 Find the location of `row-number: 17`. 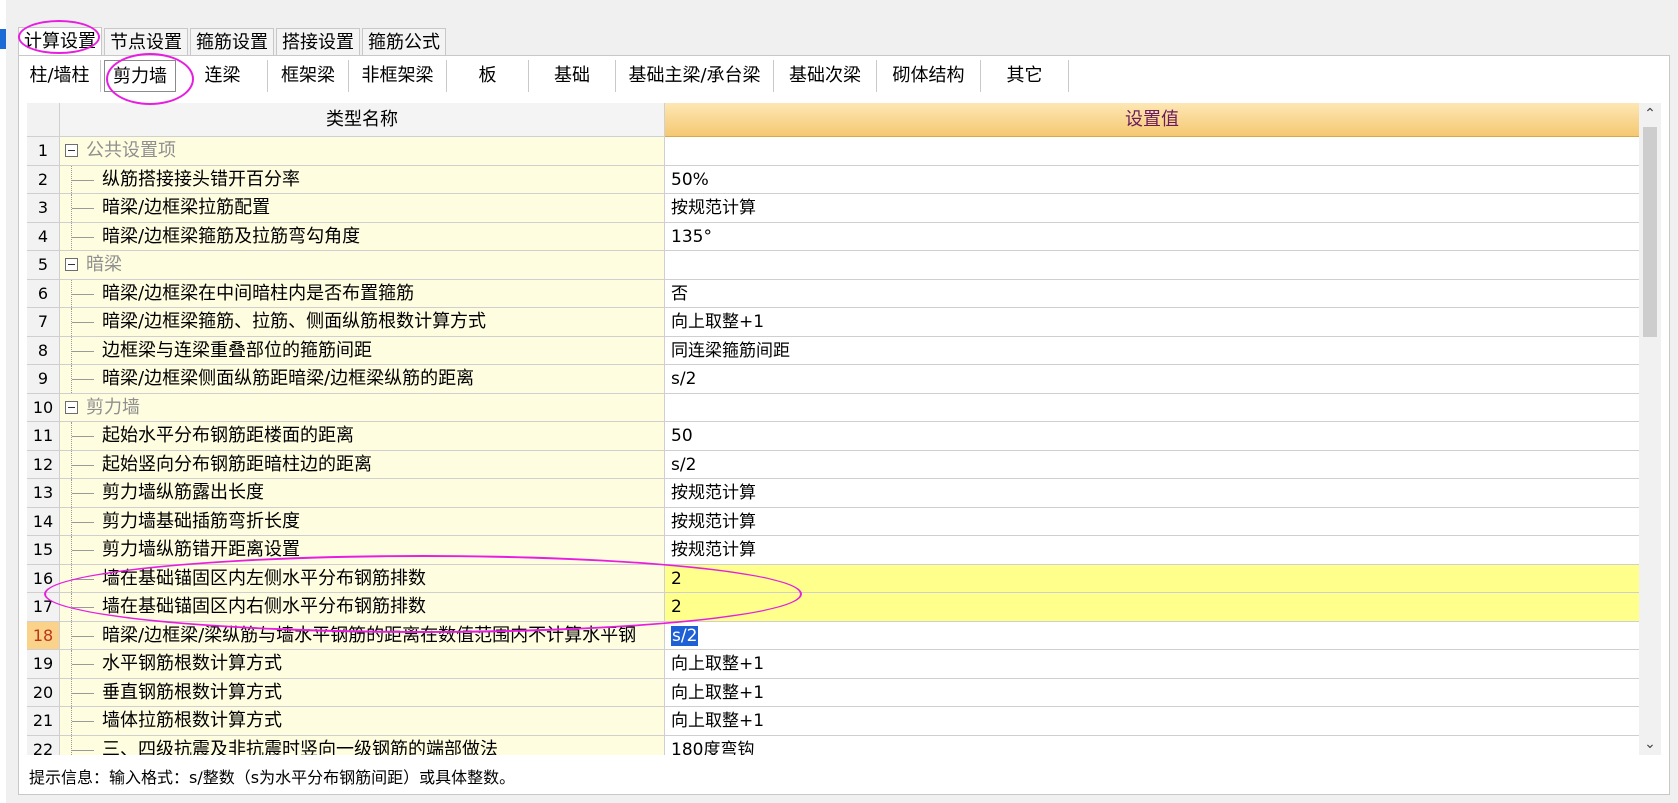

row-number: 17 is located at coordinates (43, 607).